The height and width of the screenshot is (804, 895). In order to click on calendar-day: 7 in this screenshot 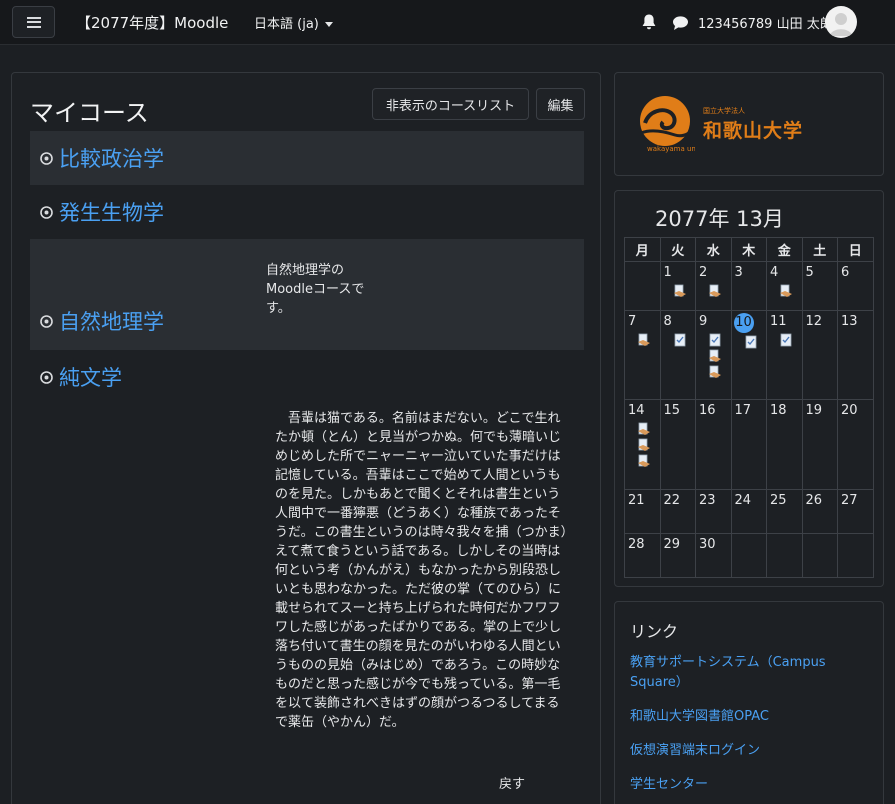, I will do `click(642, 355)`.